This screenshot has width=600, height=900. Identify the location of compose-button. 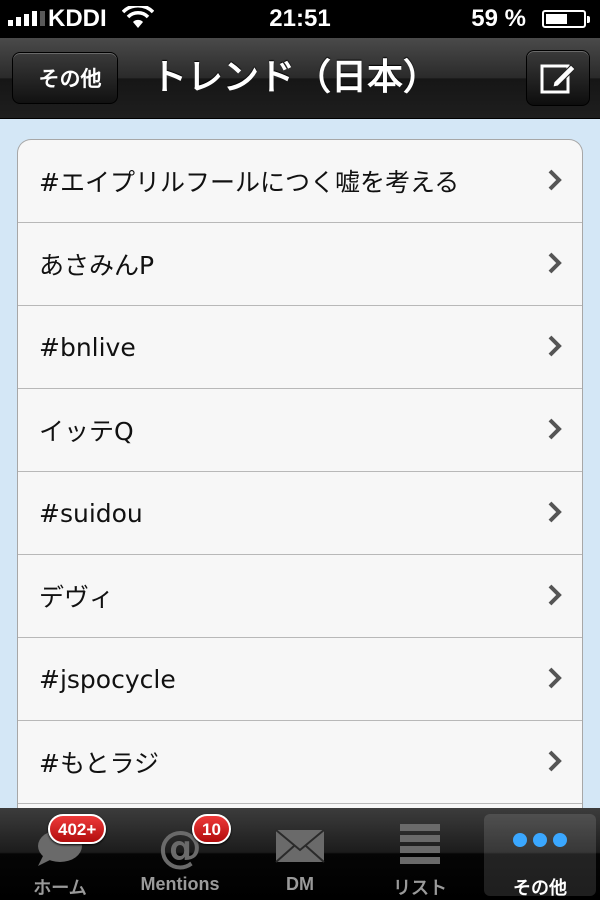
(558, 78).